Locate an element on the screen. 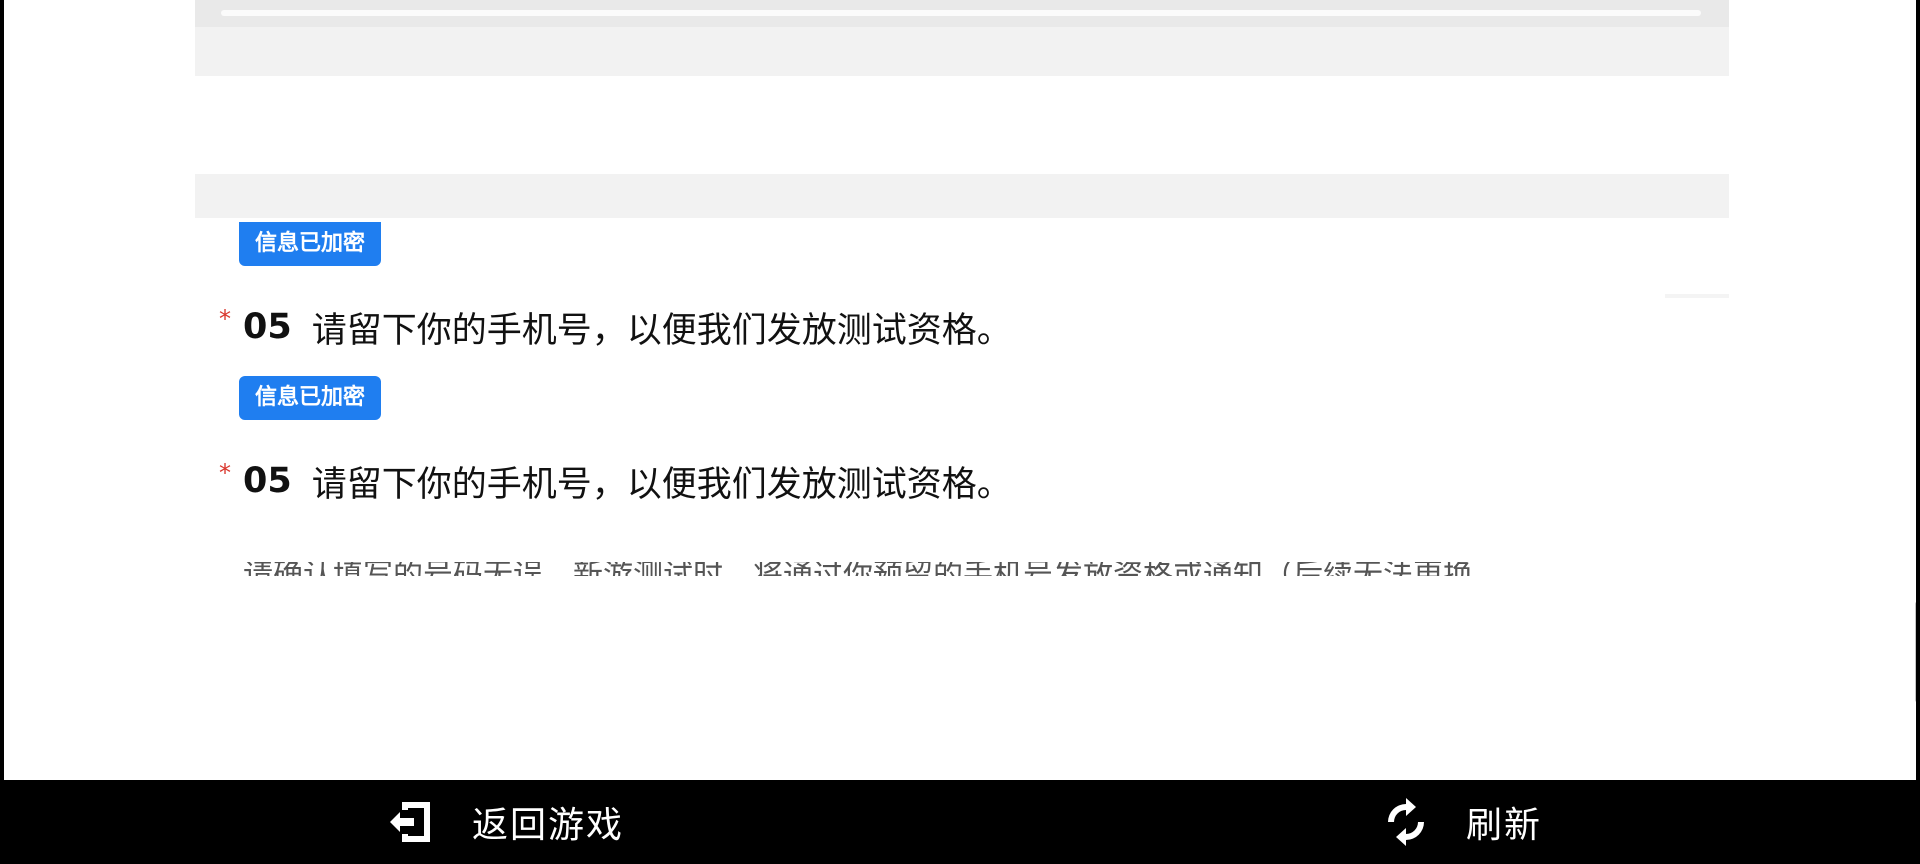 Image resolution: width=1920 pixels, height=864 pixels. top-progress-bar is located at coordinates (962, 13).